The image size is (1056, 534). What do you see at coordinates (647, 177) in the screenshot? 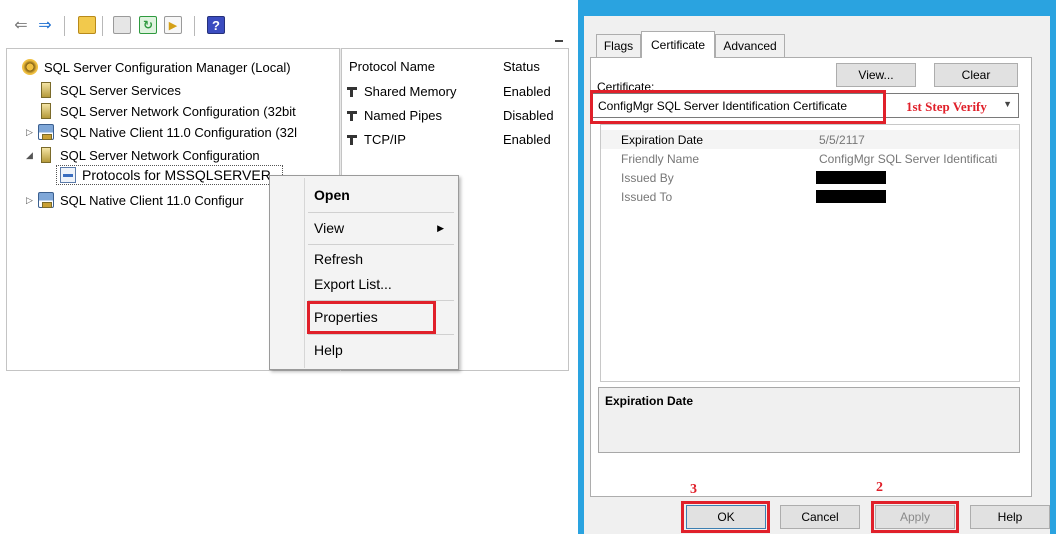
I see `detail-key: Issued By` at bounding box center [647, 177].